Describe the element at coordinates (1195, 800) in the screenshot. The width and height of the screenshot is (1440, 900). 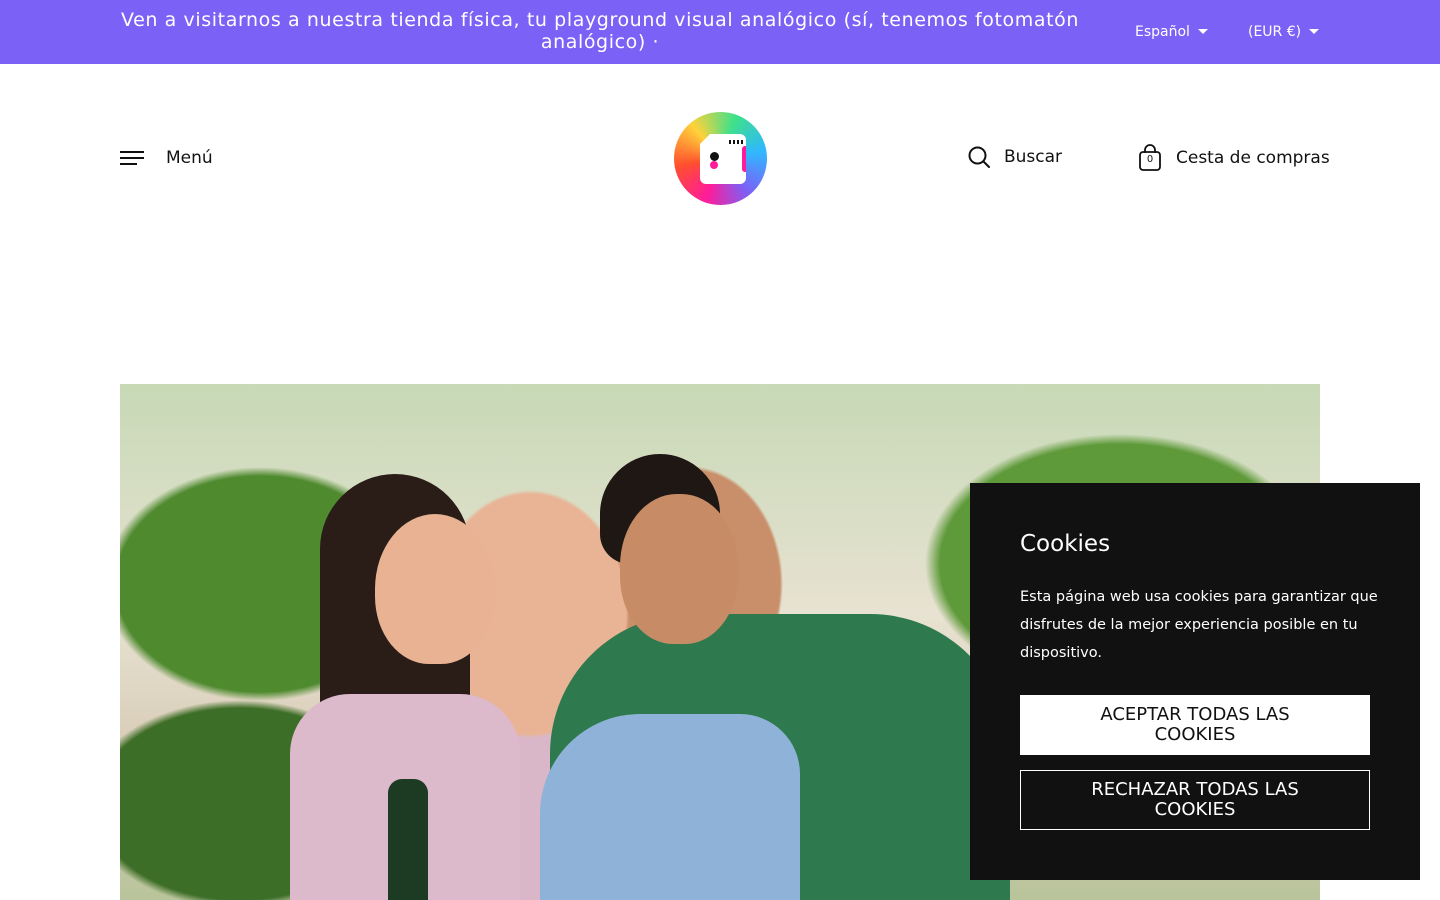
I see `reject-cookies-button: RECHAZAR TODAS LAS COOKIES` at that location.